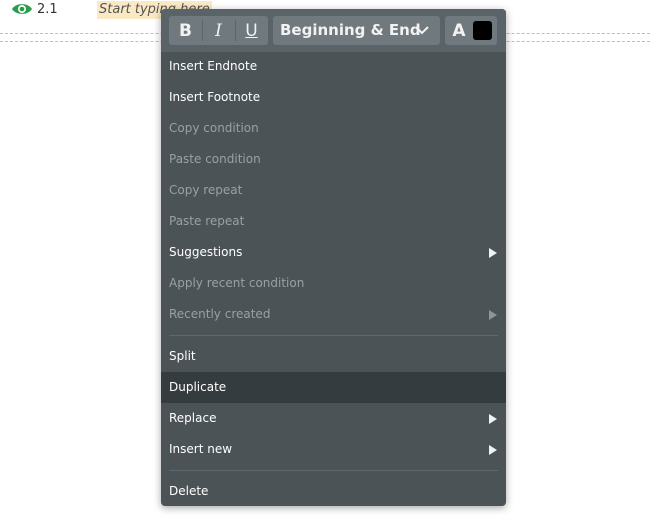  I want to click on text-color-button: A, so click(471, 30).